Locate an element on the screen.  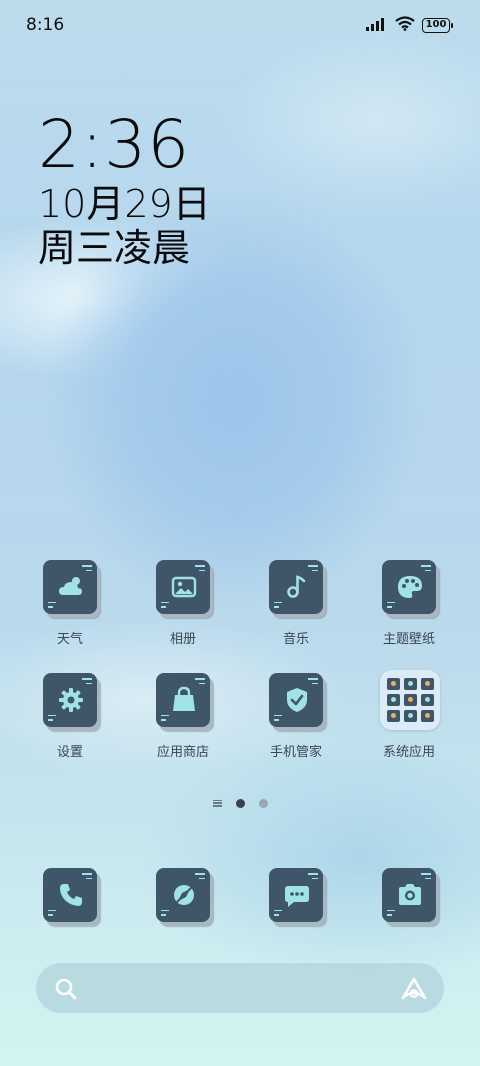
app-label: 音乐 is located at coordinates (295, 639).